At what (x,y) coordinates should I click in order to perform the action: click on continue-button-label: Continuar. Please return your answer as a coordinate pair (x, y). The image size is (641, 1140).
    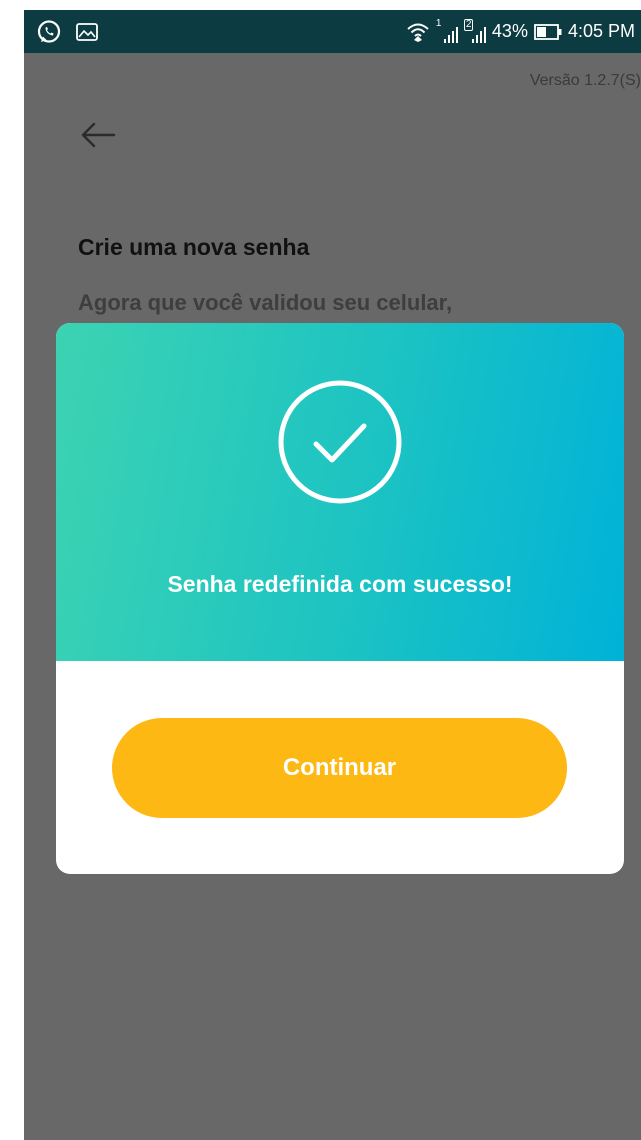
    Looking at the image, I should click on (339, 767).